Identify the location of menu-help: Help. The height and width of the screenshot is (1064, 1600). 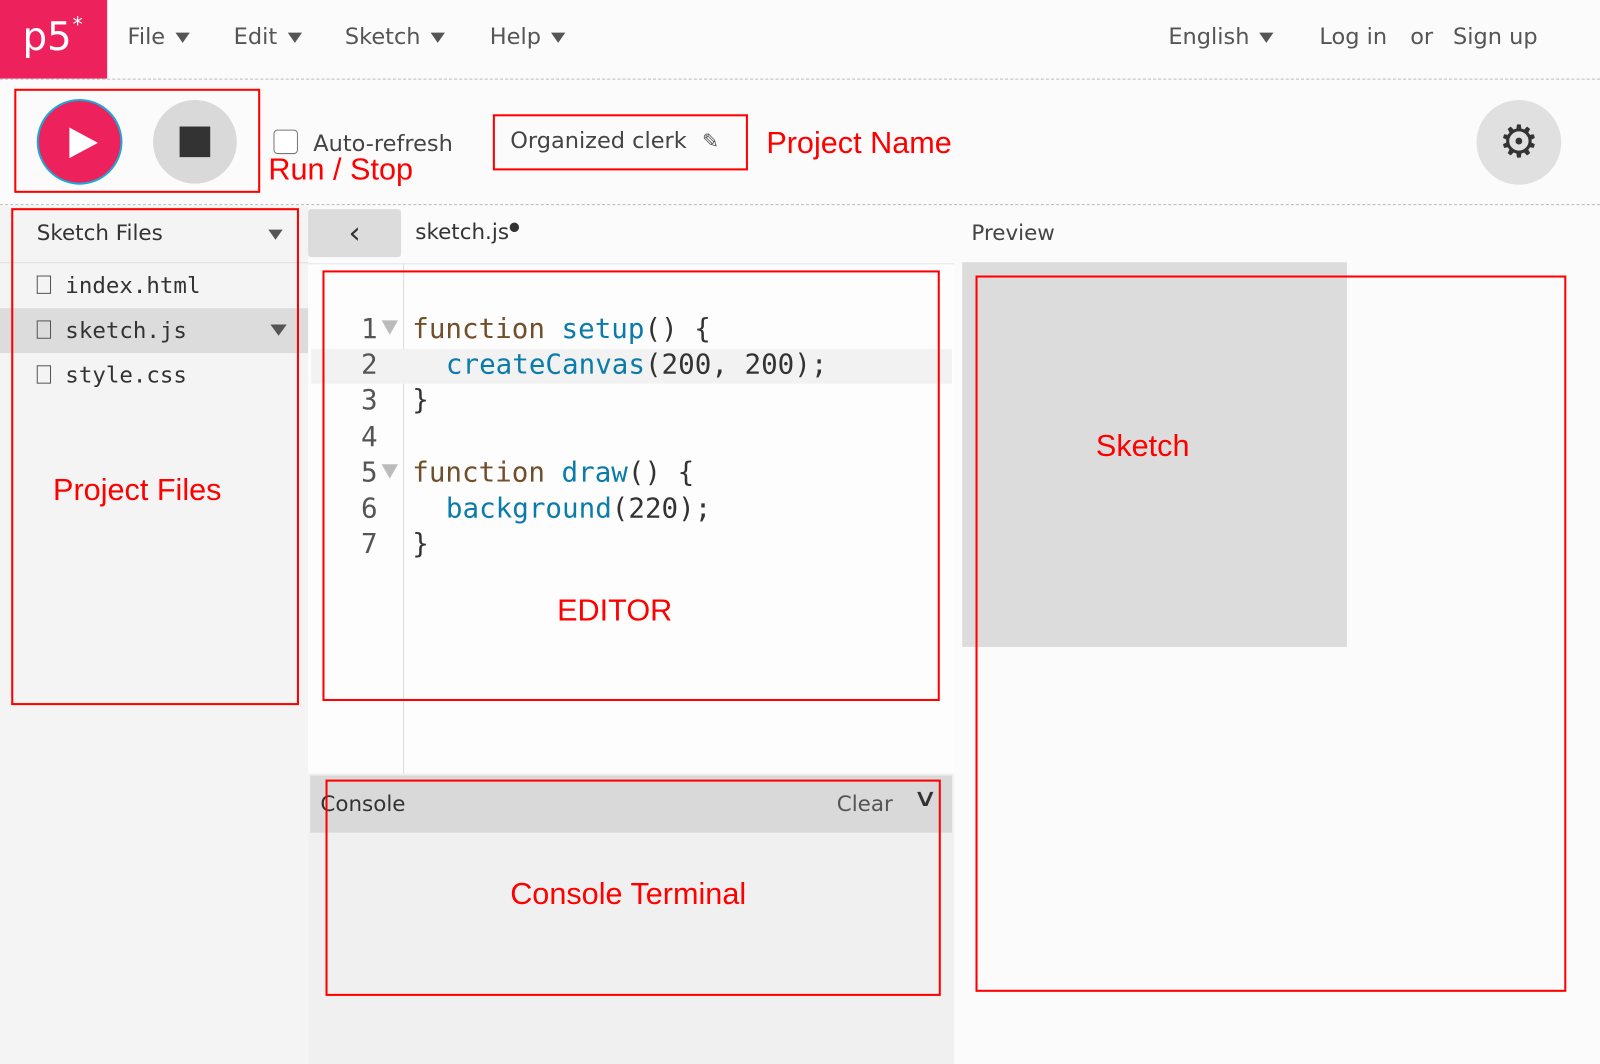
(528, 37).